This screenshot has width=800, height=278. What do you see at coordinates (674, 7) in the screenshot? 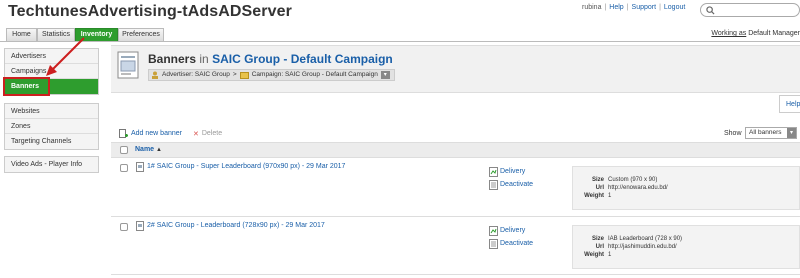
I see `logout-link: Logout` at bounding box center [674, 7].